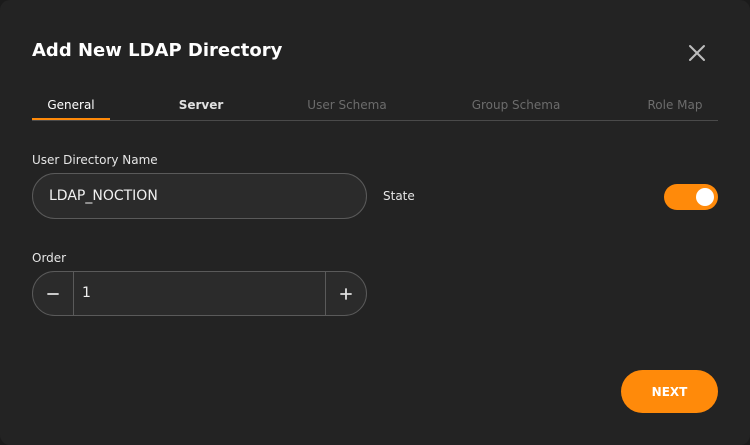 Image resolution: width=750 pixels, height=445 pixels. I want to click on state-label: State, so click(399, 196).